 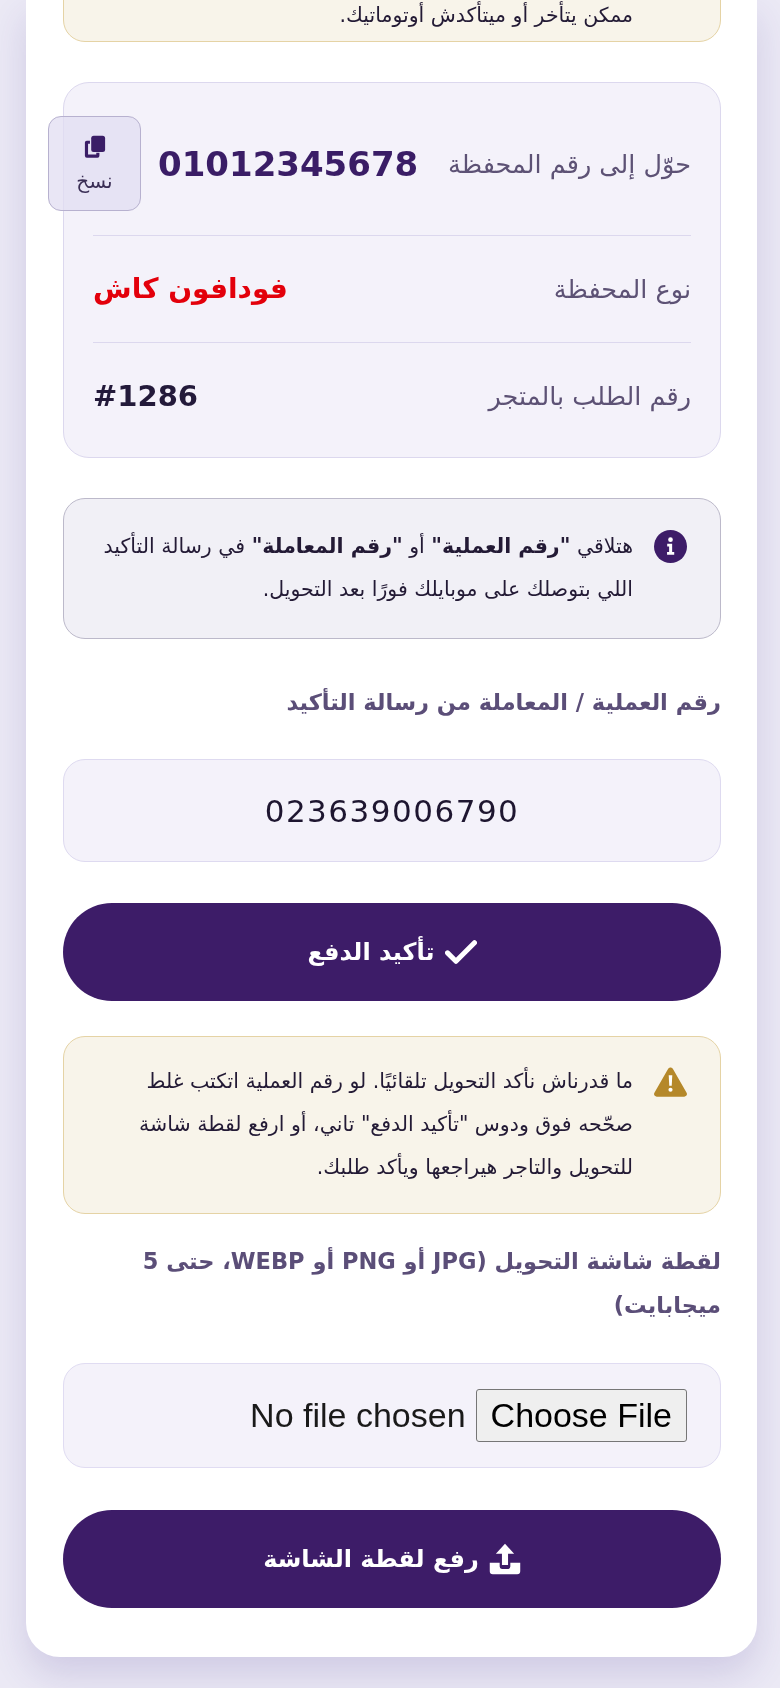 What do you see at coordinates (581, 1415) in the screenshot?
I see `choose-file-button: Choose File` at bounding box center [581, 1415].